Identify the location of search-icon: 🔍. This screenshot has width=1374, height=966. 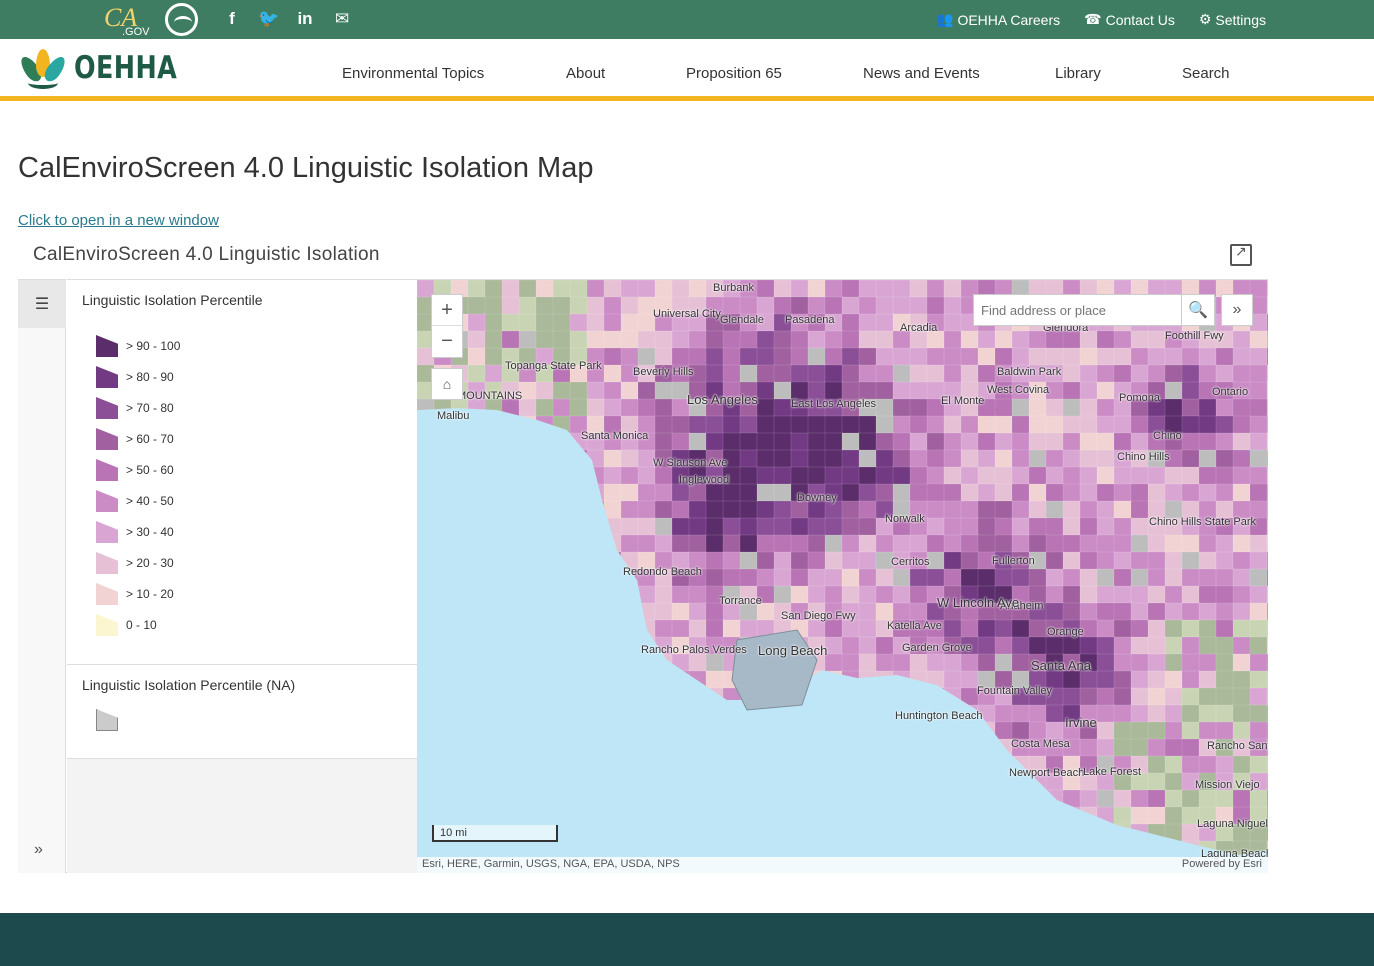
(1197, 310).